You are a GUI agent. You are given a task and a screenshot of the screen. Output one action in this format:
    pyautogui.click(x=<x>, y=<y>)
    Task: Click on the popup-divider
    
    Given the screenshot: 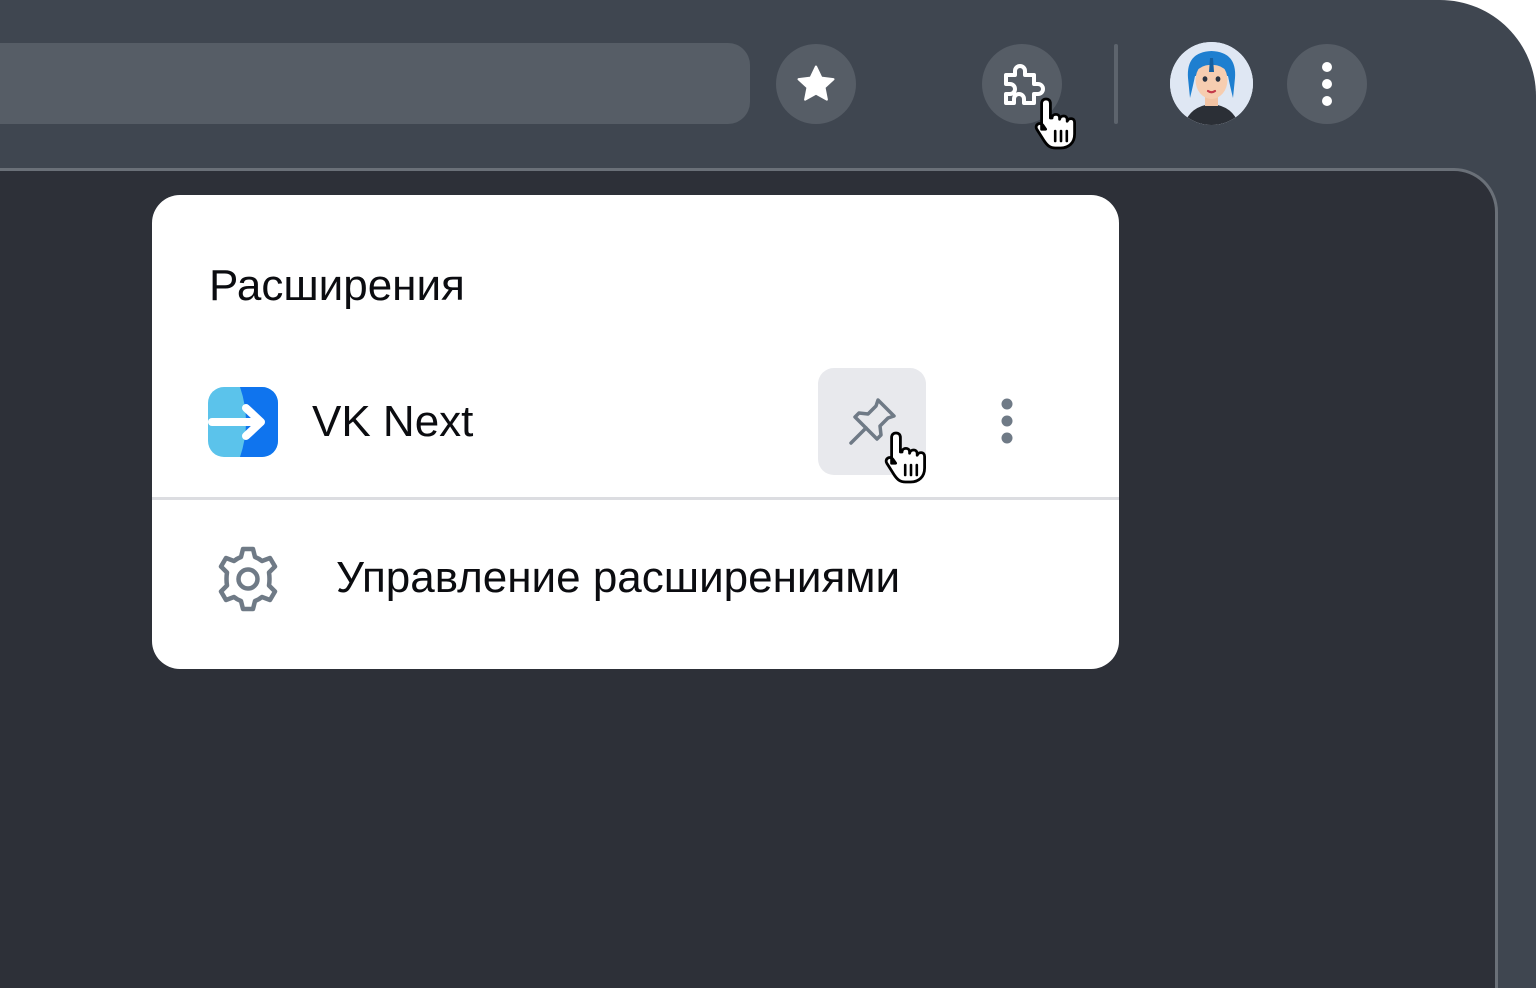 What is the action you would take?
    pyautogui.click(x=635, y=498)
    